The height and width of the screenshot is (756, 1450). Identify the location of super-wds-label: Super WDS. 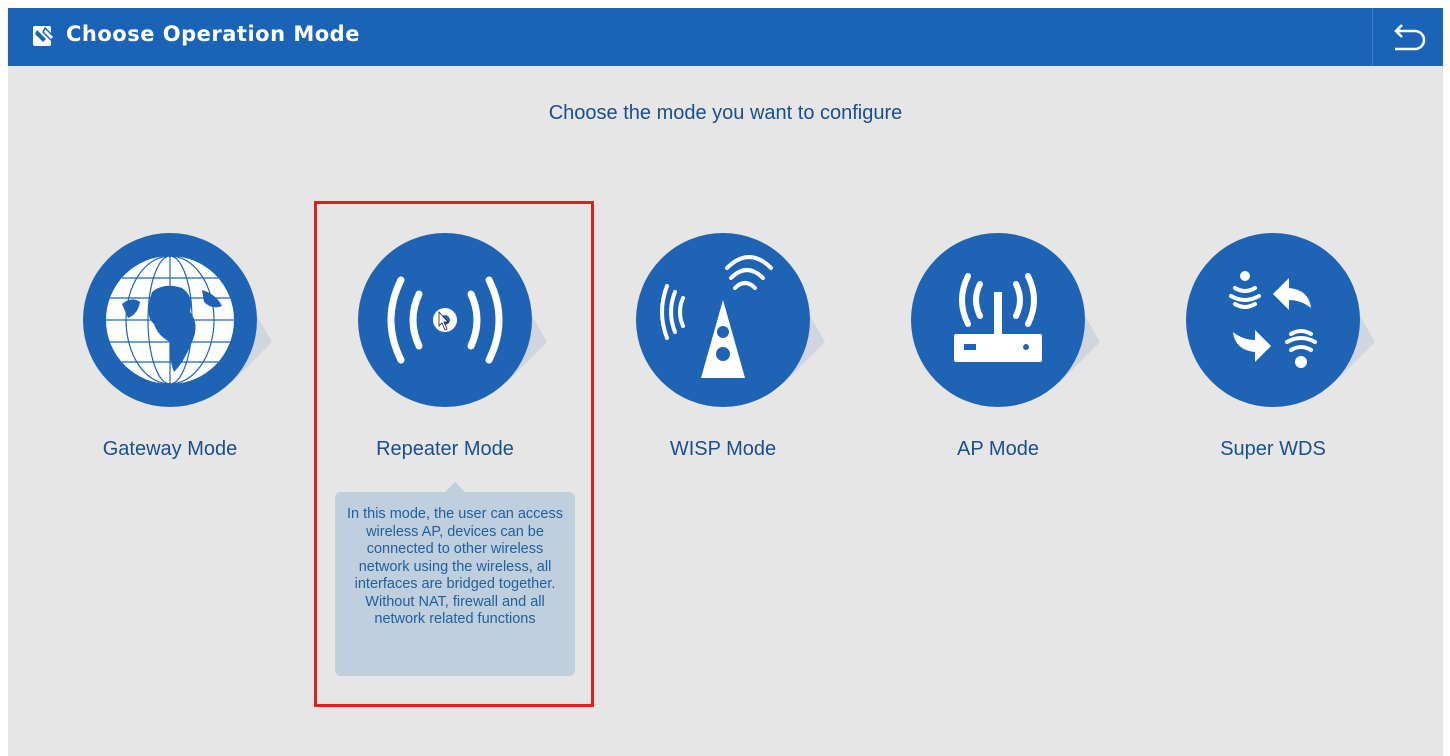
(1273, 449).